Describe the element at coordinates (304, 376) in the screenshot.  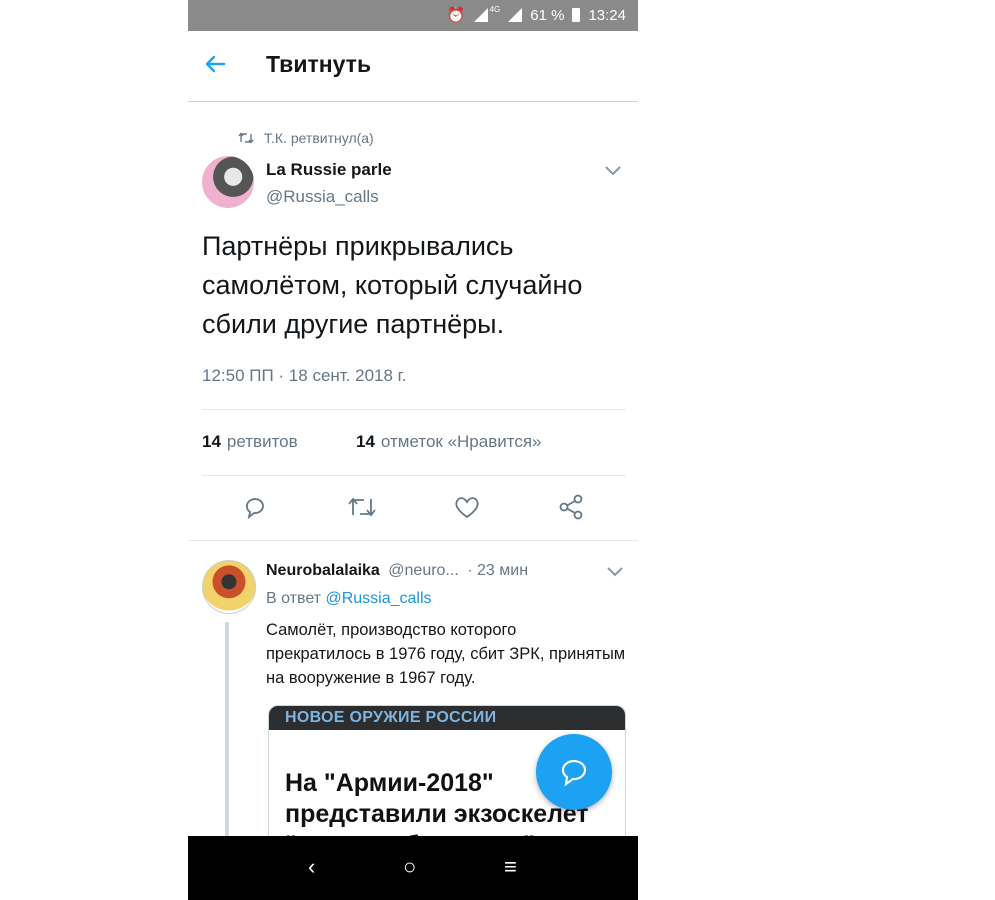
I see `tweet-timestamp: 12:50 ПП · 18 сент. 2018 г.` at that location.